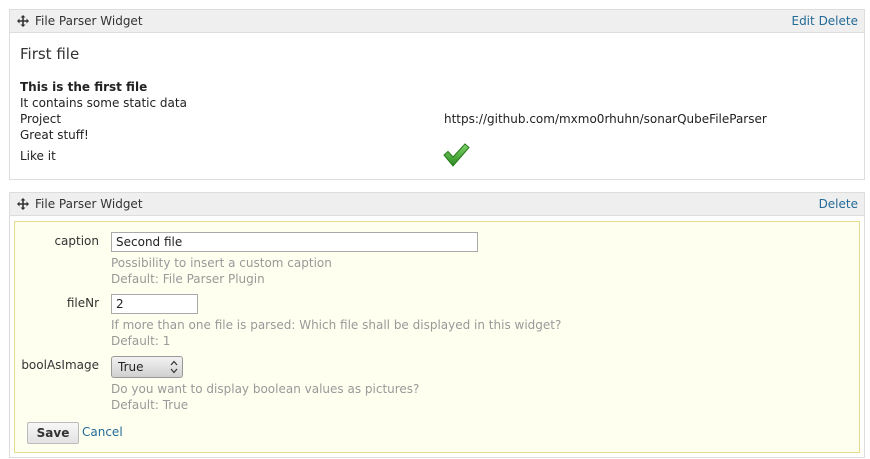 Image resolution: width=870 pixels, height=459 pixels. I want to click on boolasimage-selected-value: True, so click(131, 367).